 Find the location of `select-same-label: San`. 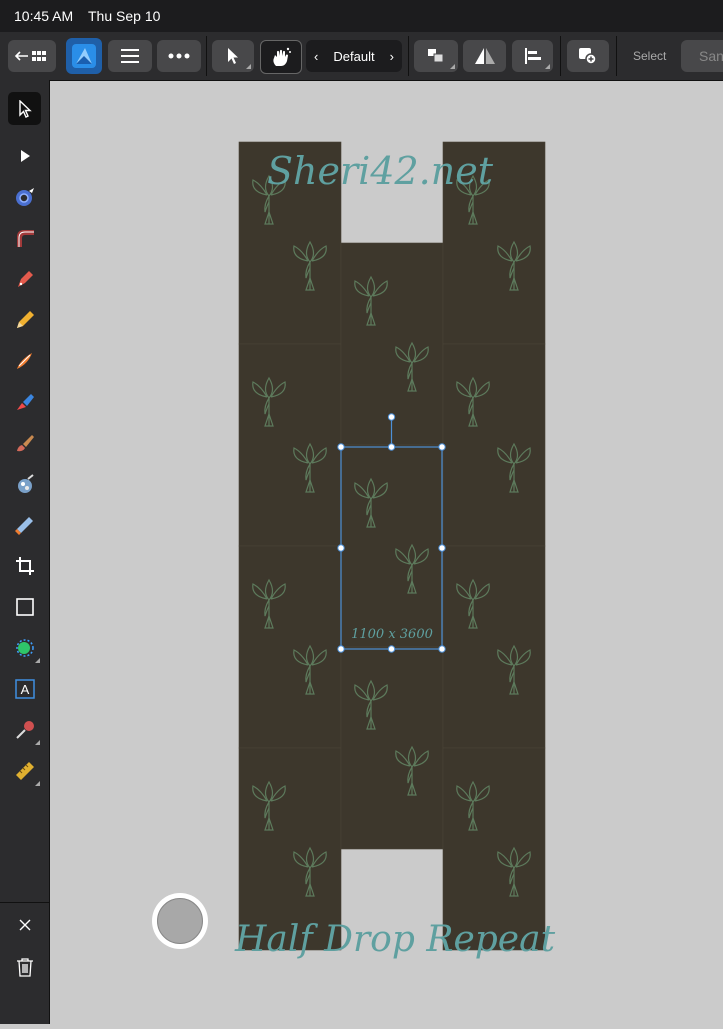

select-same-label: San is located at coordinates (711, 56).